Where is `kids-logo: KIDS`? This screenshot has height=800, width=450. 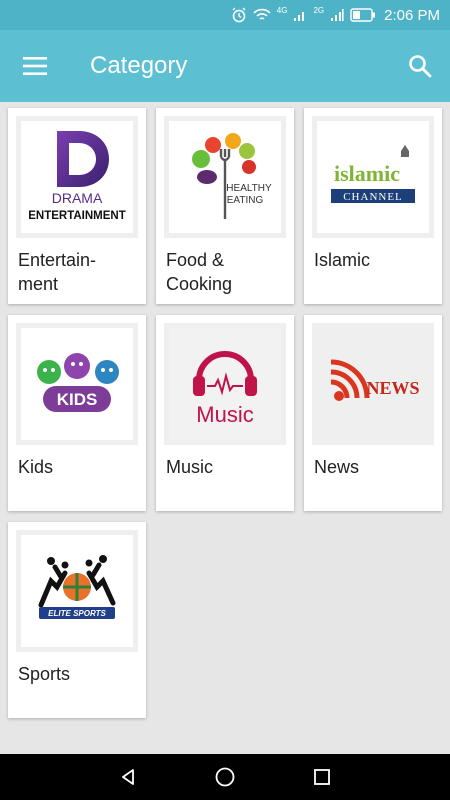 kids-logo: KIDS is located at coordinates (78, 382).